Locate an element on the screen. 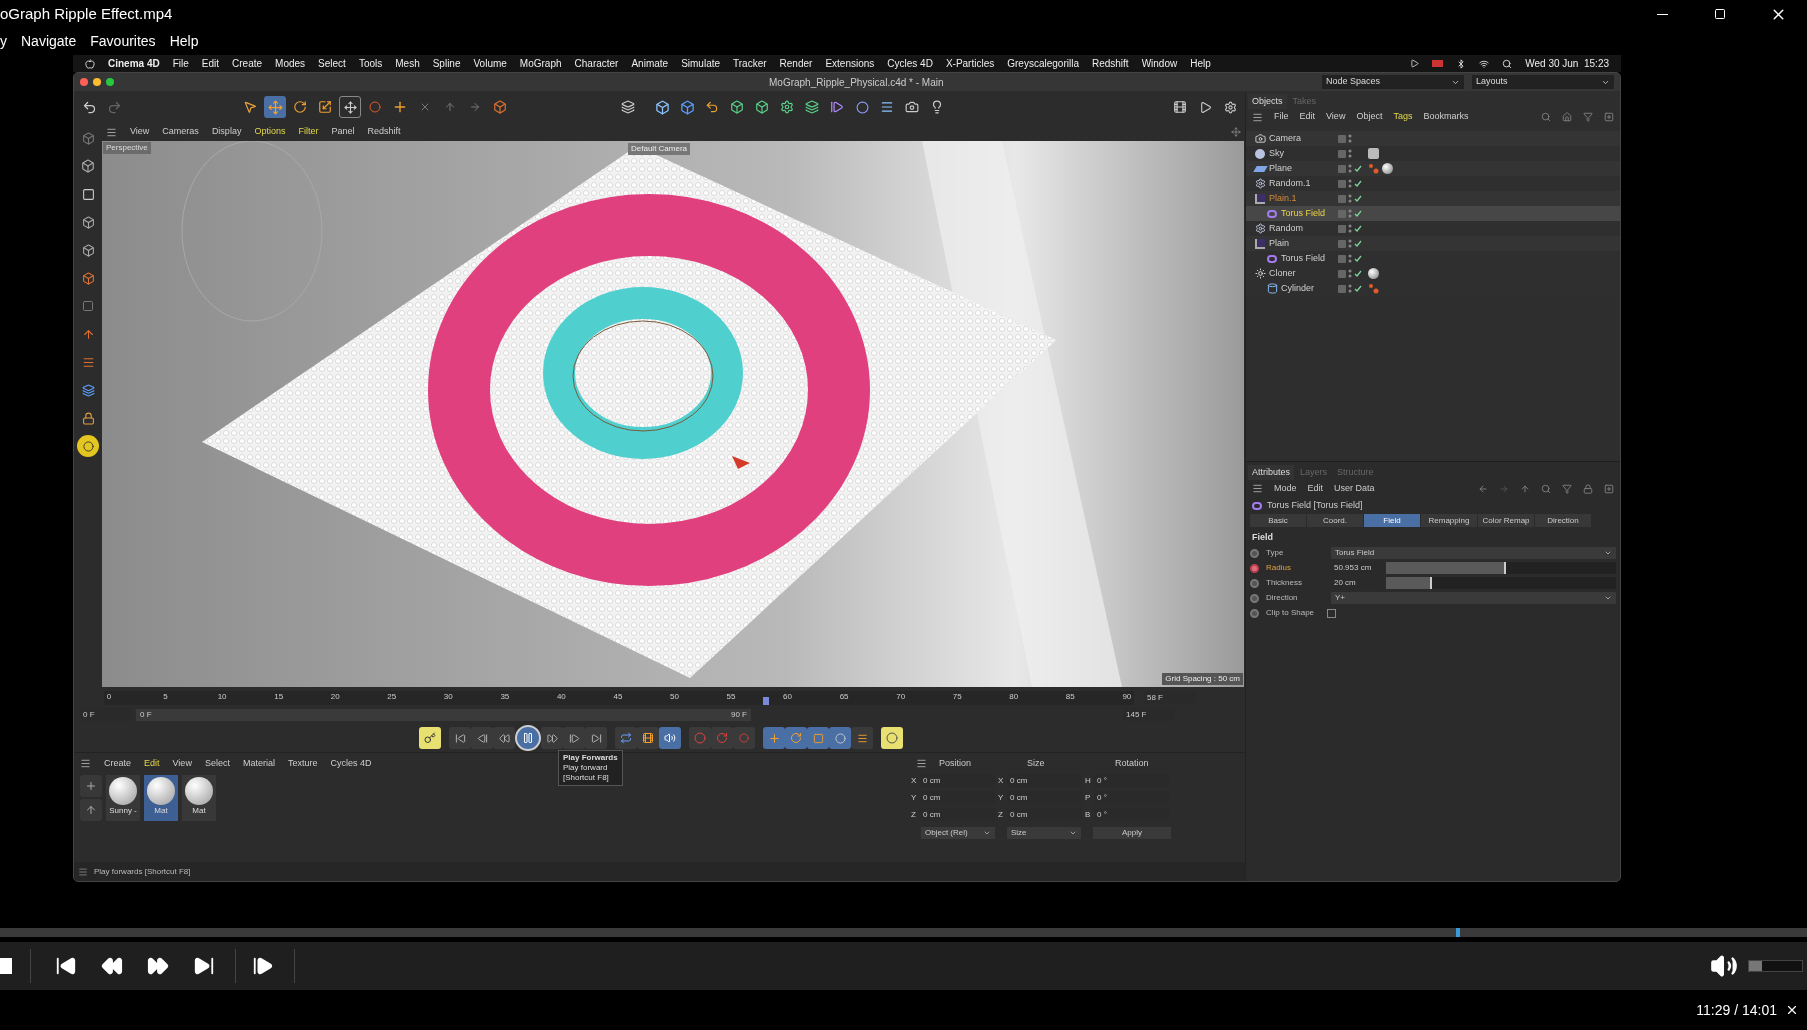 The image size is (1807, 1030). parameter-label: Clip to Shape is located at coordinates (1290, 613).